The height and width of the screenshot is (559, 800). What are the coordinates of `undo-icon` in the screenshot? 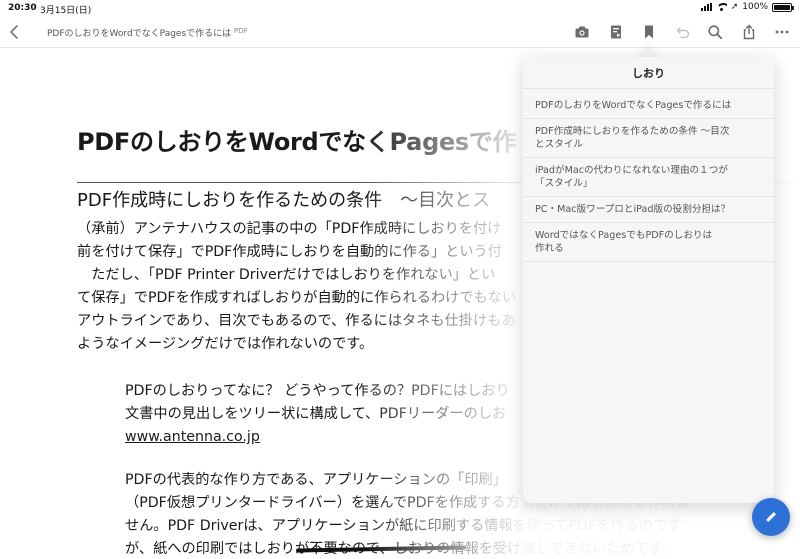 It's located at (683, 32).